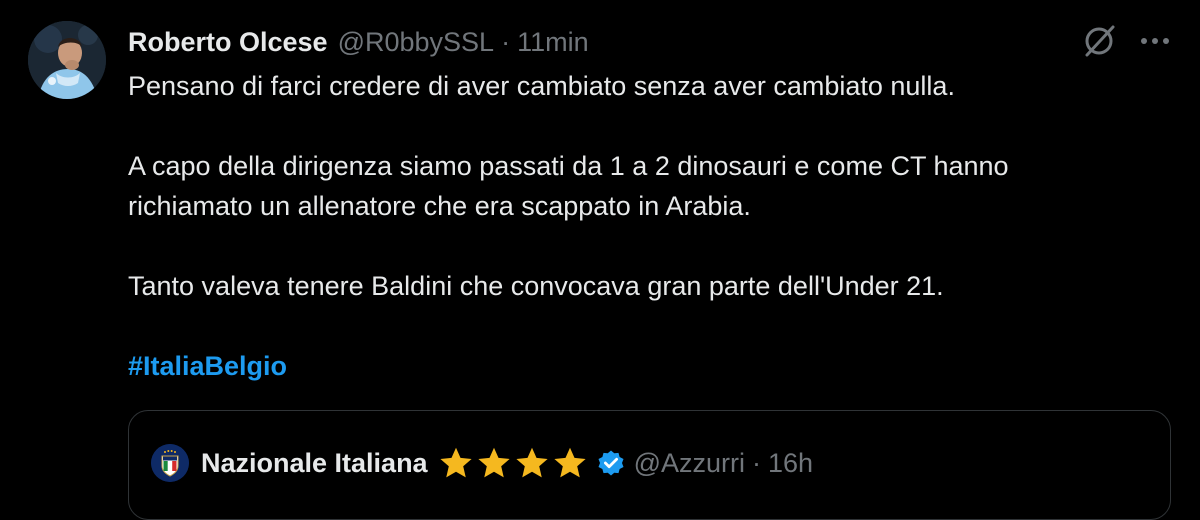 This screenshot has height=520, width=1200. I want to click on author-avatar, so click(67, 60).